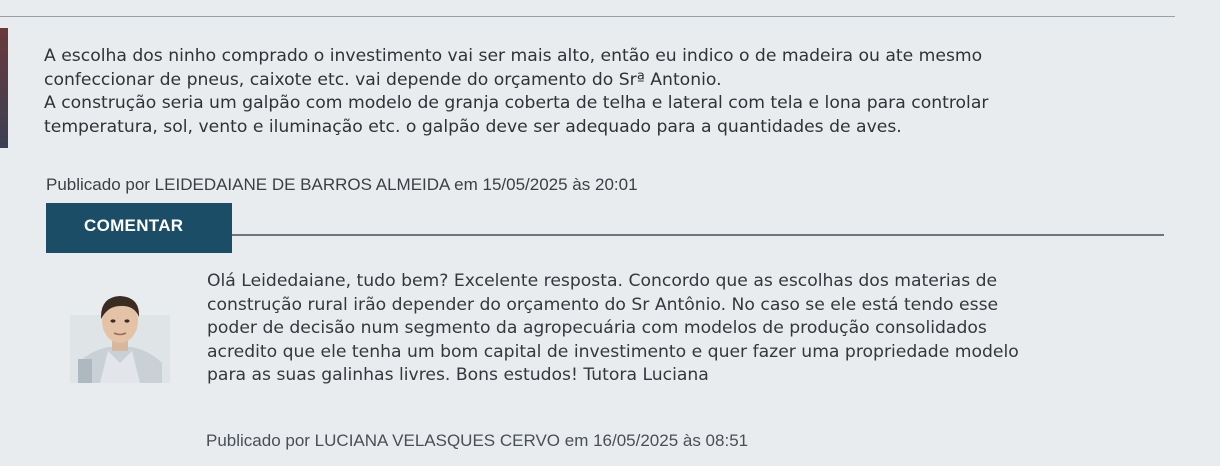 This screenshot has width=1220, height=466. What do you see at coordinates (698, 235) in the screenshot?
I see `comment-divider` at bounding box center [698, 235].